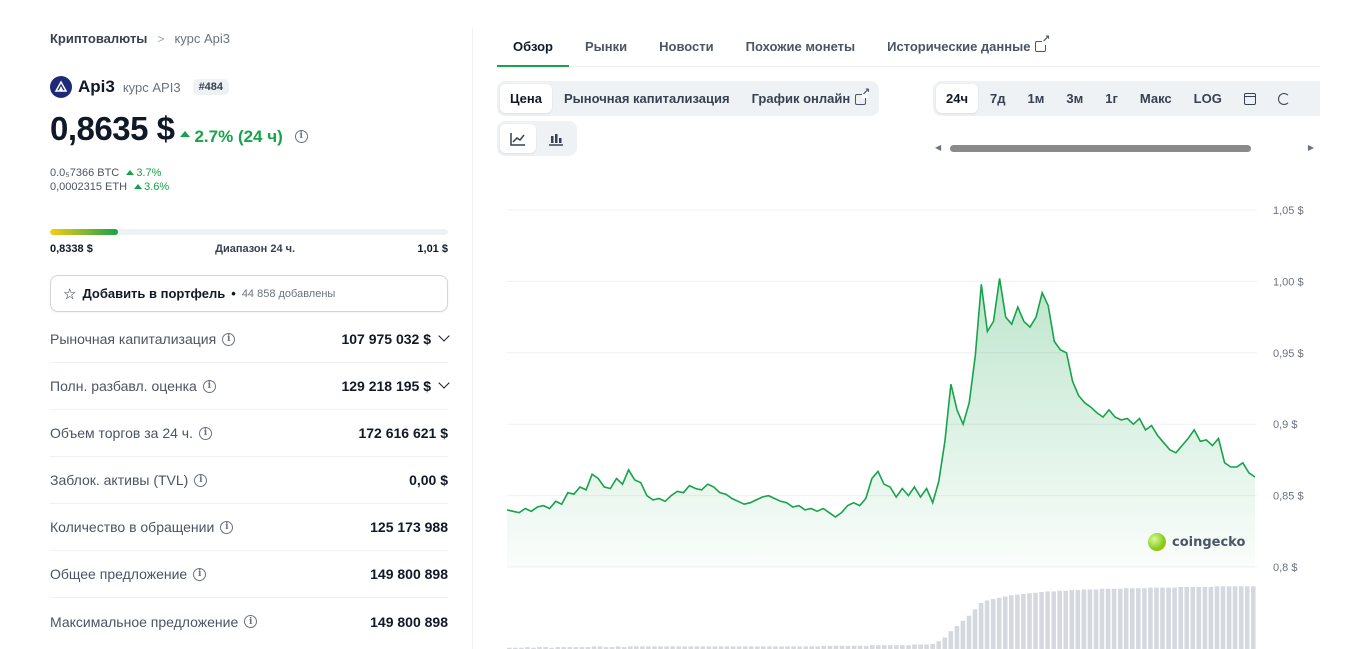 The height and width of the screenshot is (649, 1362). What do you see at coordinates (144, 621) in the screenshot?
I see `stat-label-text: Максимальное предложение` at bounding box center [144, 621].